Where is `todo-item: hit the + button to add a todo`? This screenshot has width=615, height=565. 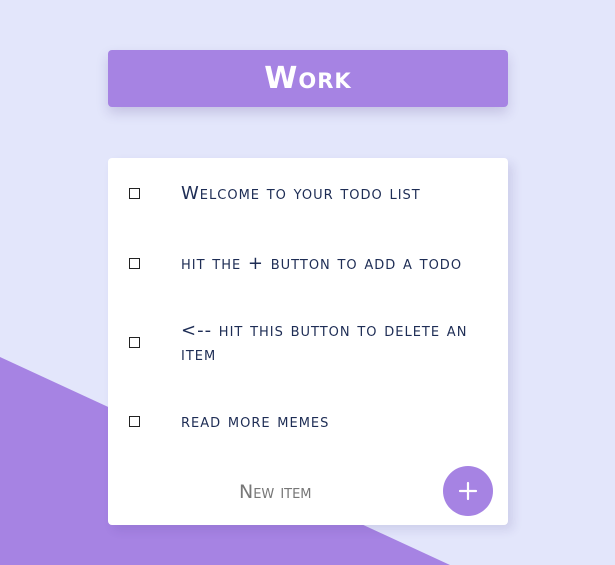
todo-item: hit the + button to add a todo is located at coordinates (308, 264).